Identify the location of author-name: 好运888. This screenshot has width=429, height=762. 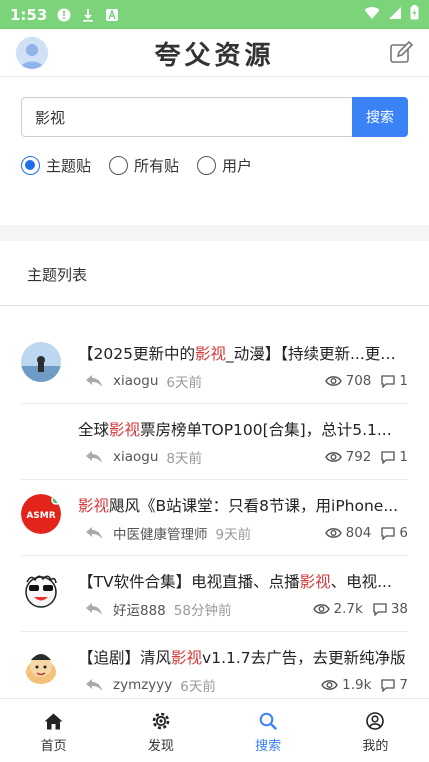
(139, 609).